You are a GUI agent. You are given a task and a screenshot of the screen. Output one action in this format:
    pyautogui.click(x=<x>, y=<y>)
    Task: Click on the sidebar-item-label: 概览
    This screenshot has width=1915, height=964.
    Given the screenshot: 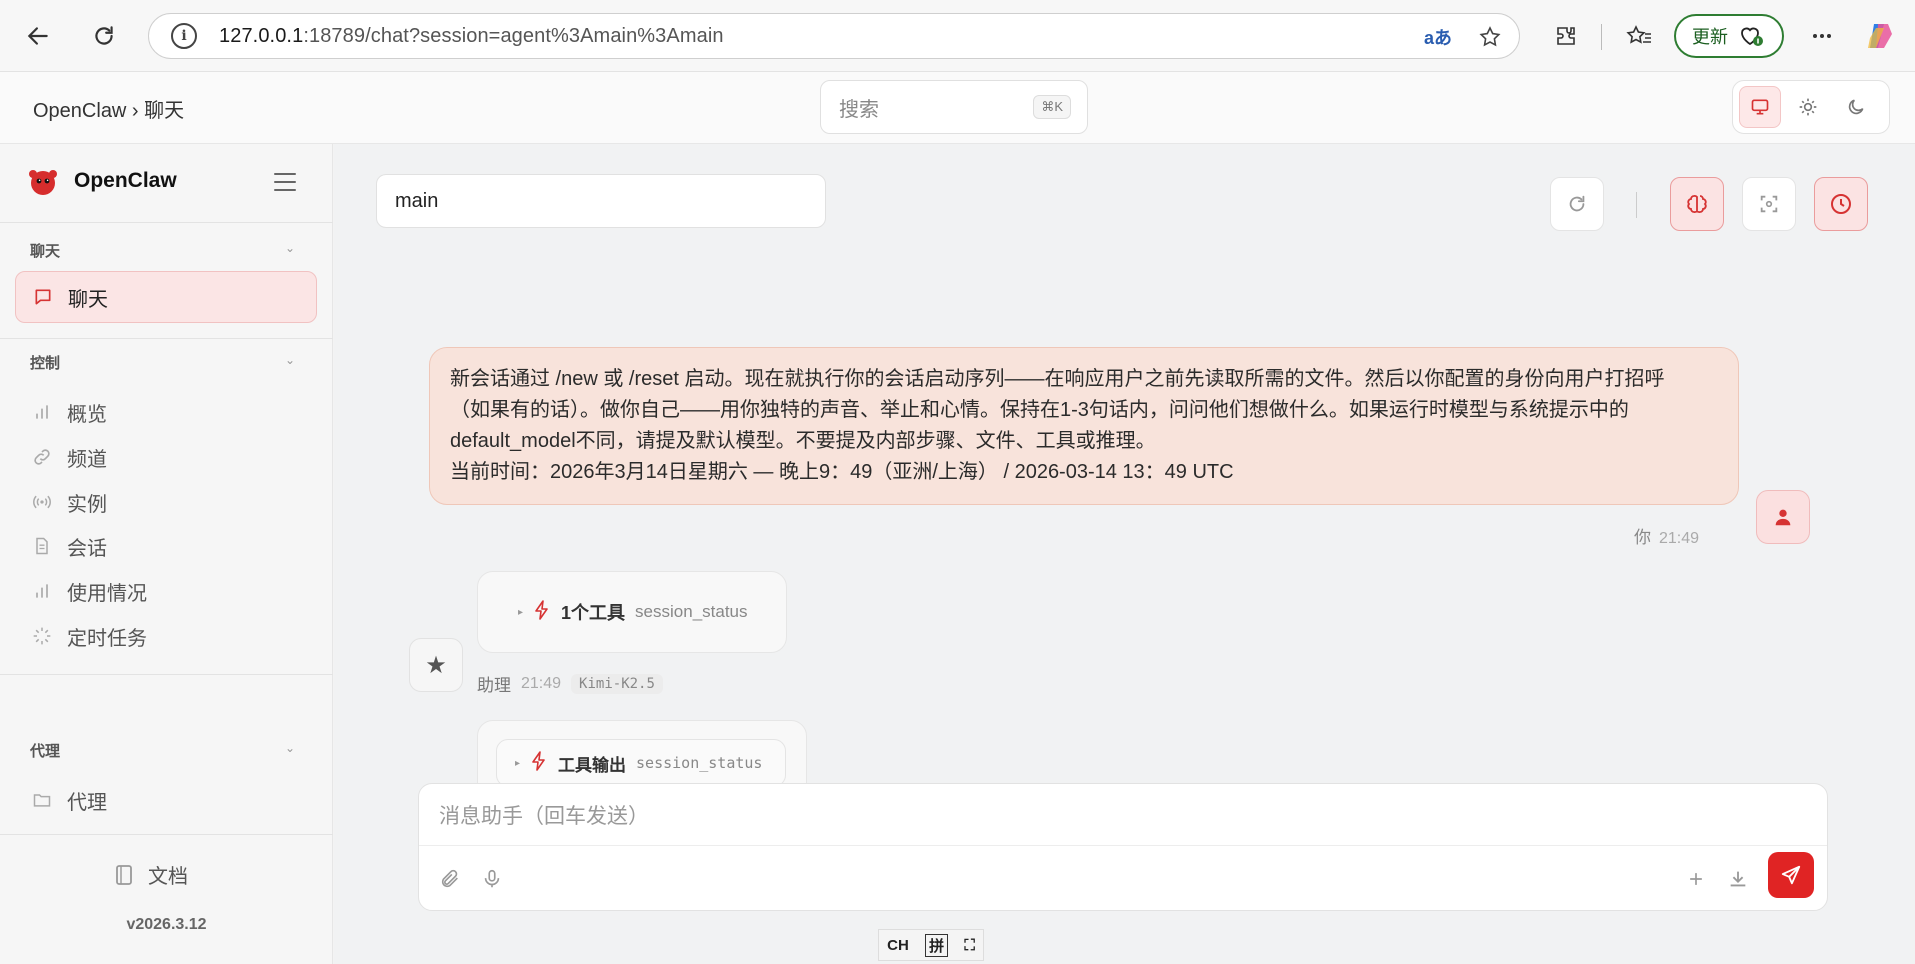 What is the action you would take?
    pyautogui.click(x=87, y=414)
    